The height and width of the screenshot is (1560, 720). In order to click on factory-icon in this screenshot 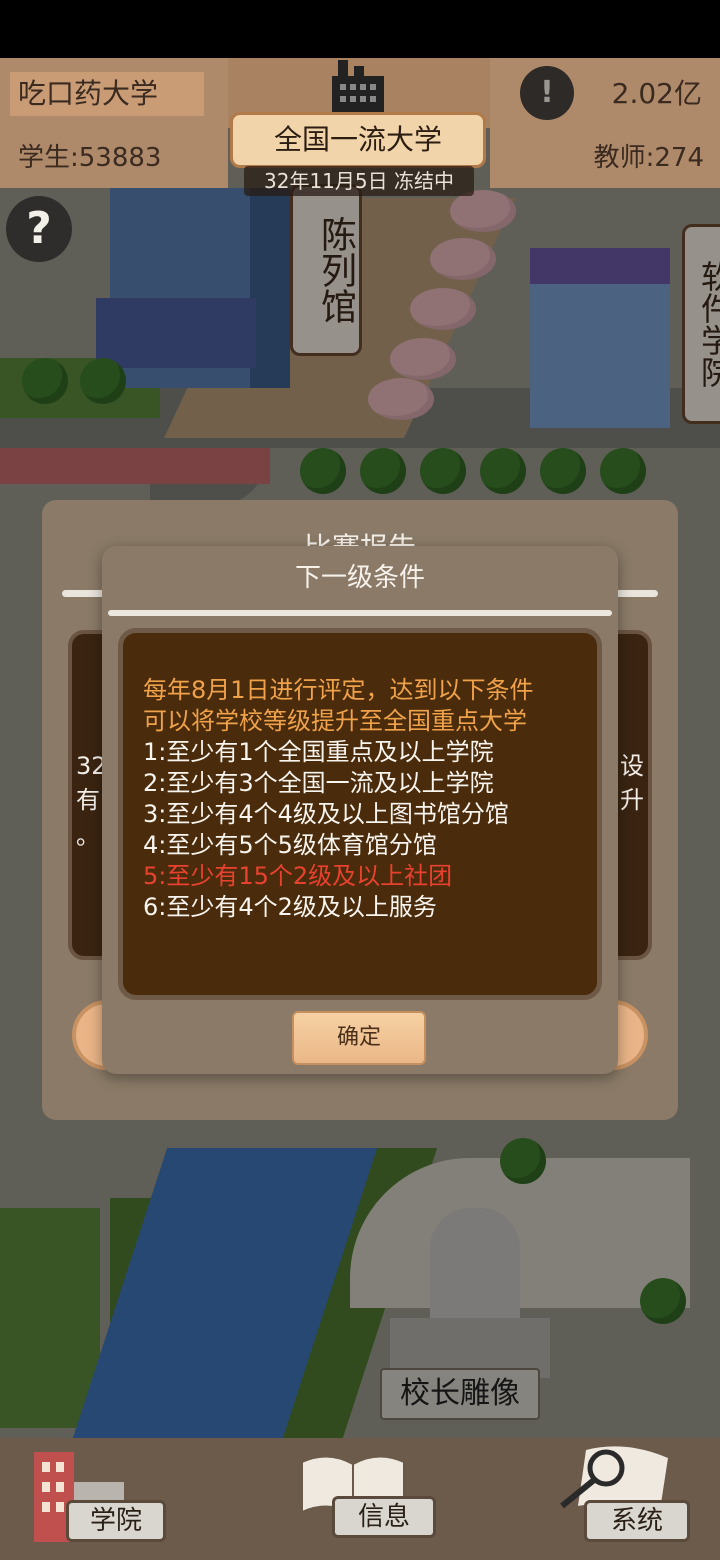, I will do `click(358, 86)`.